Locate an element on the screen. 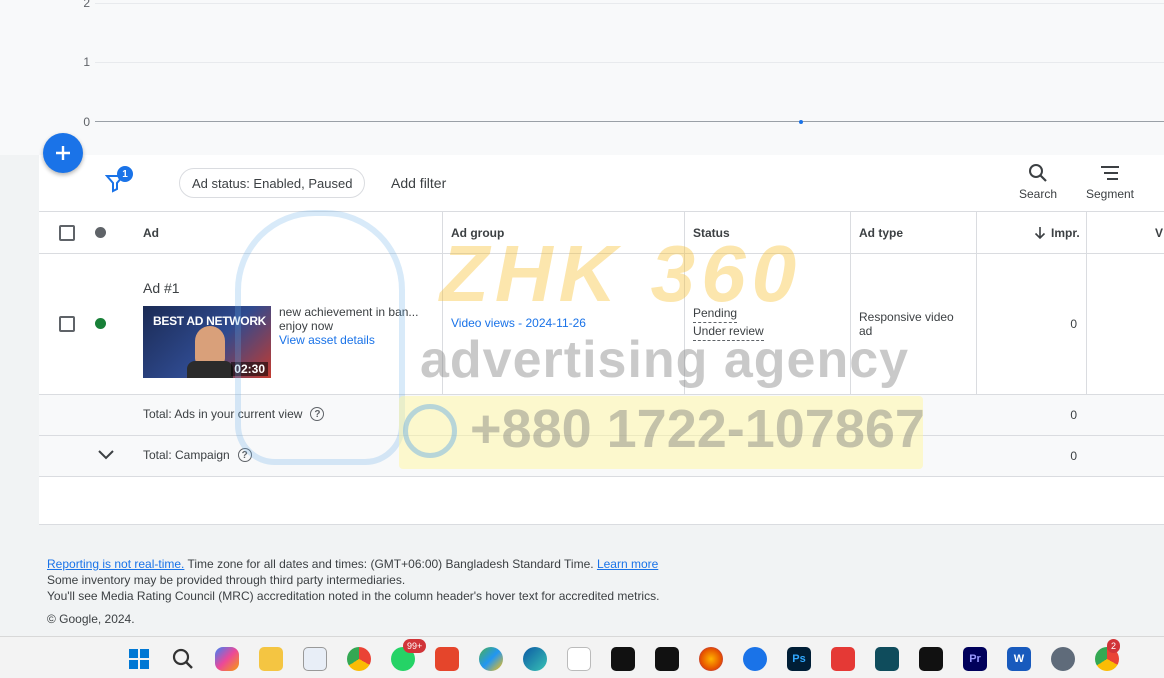 This screenshot has height=678, width=1164. row-checkbox is located at coordinates (67, 324).